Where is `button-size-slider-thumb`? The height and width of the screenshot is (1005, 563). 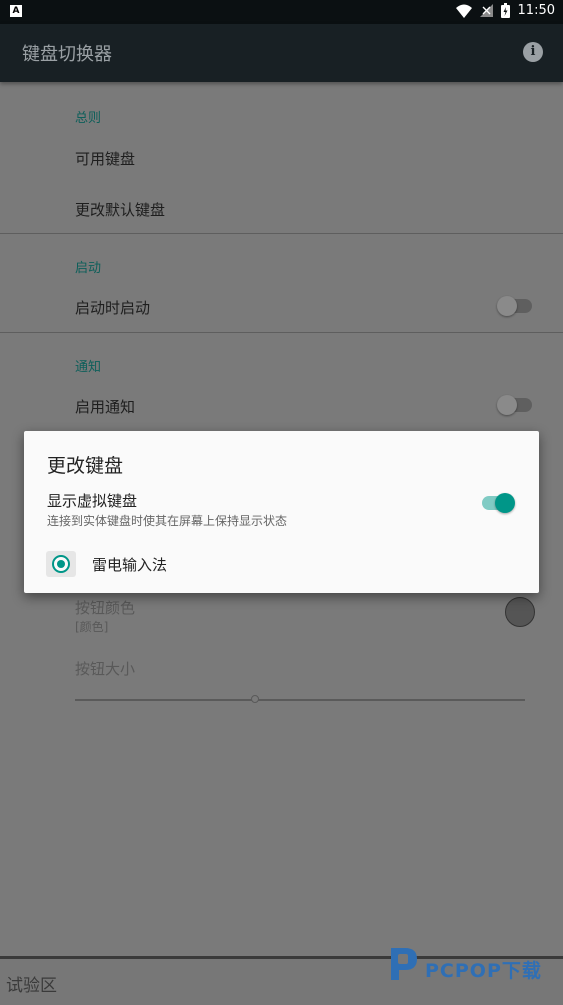 button-size-slider-thumb is located at coordinates (255, 699).